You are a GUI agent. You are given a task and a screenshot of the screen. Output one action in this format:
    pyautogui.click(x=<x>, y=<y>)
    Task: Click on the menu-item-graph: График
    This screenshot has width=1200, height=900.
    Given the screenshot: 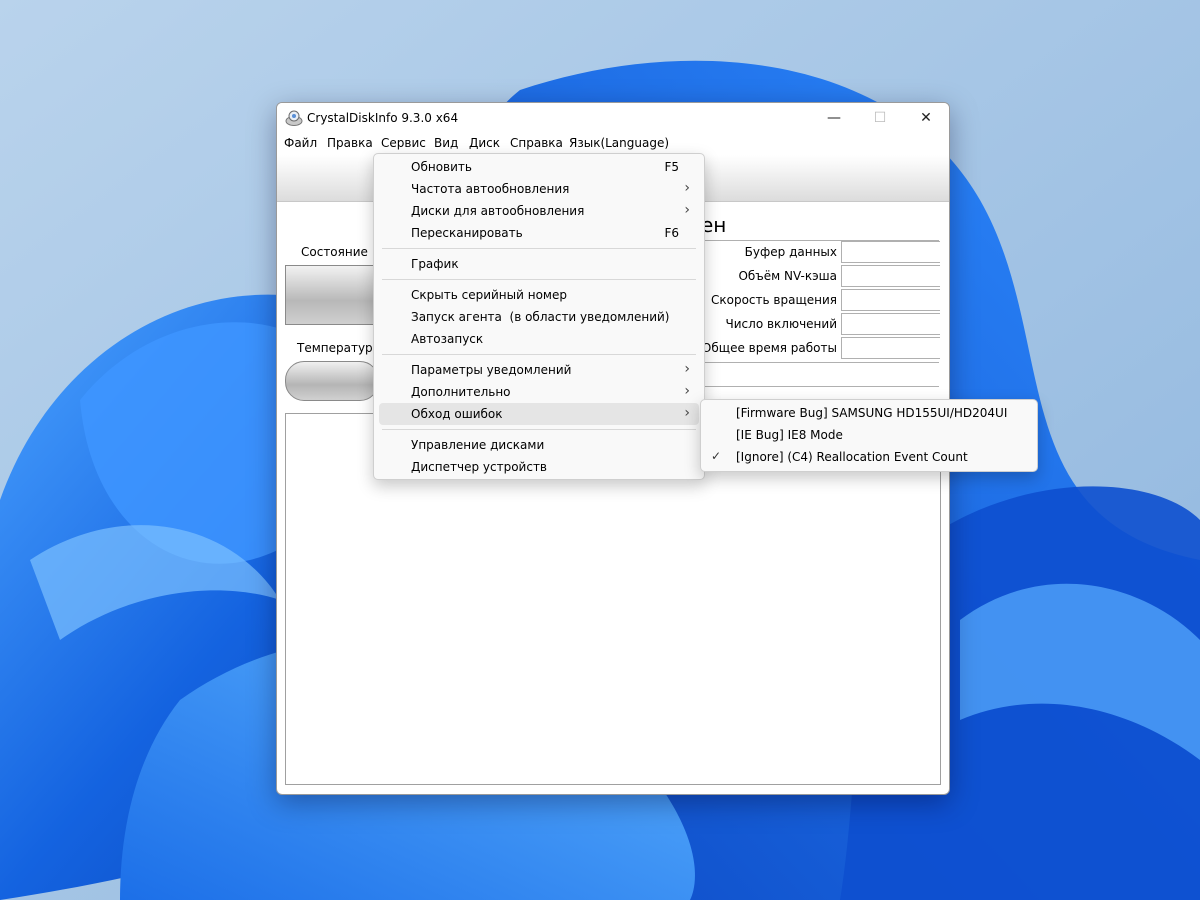 What is the action you would take?
    pyautogui.click(x=539, y=264)
    